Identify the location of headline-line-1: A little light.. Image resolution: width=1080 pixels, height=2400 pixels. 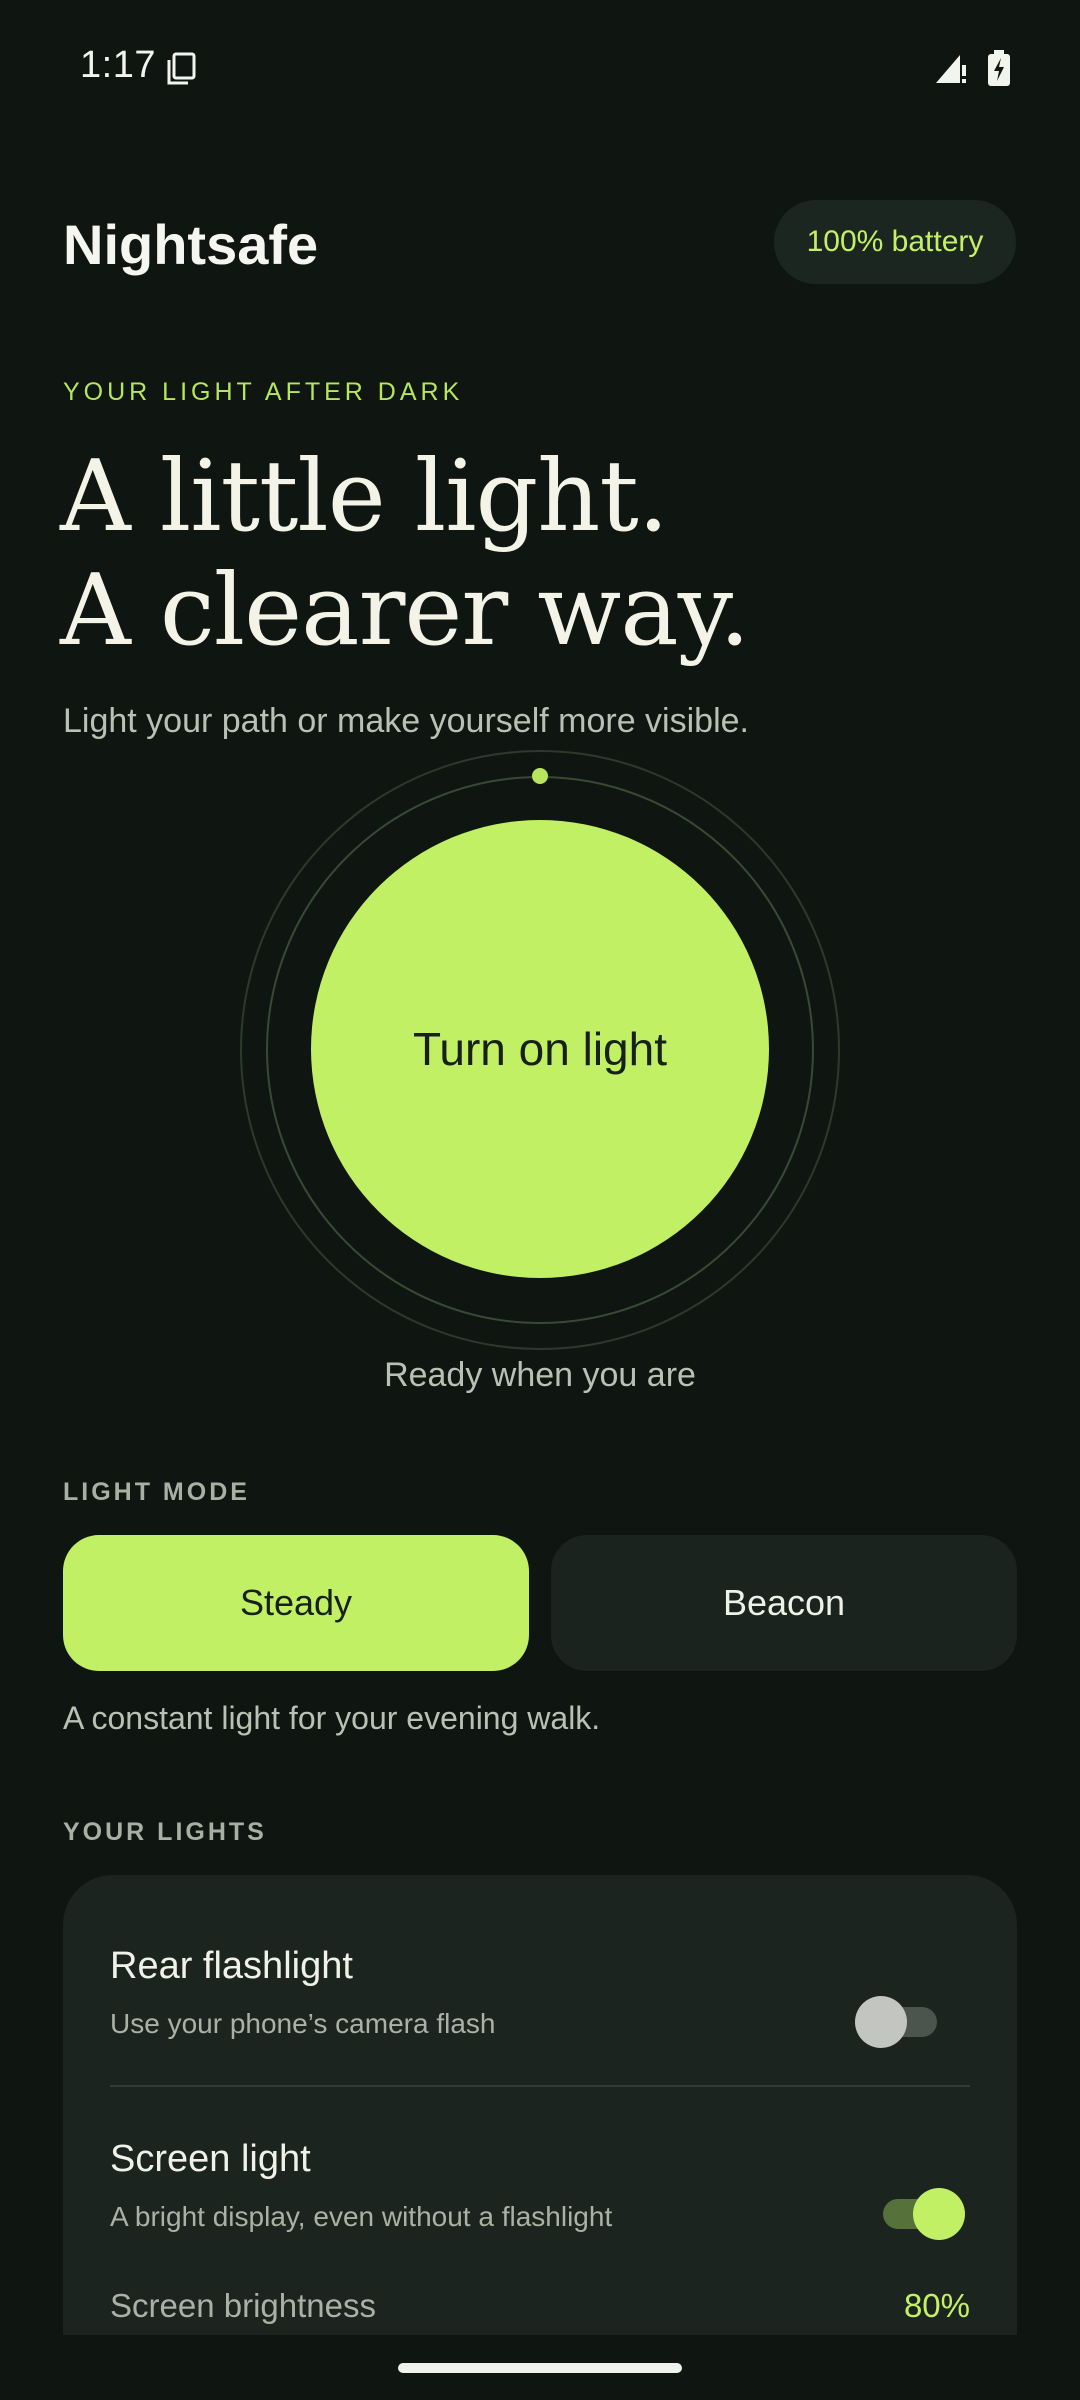
(364, 497).